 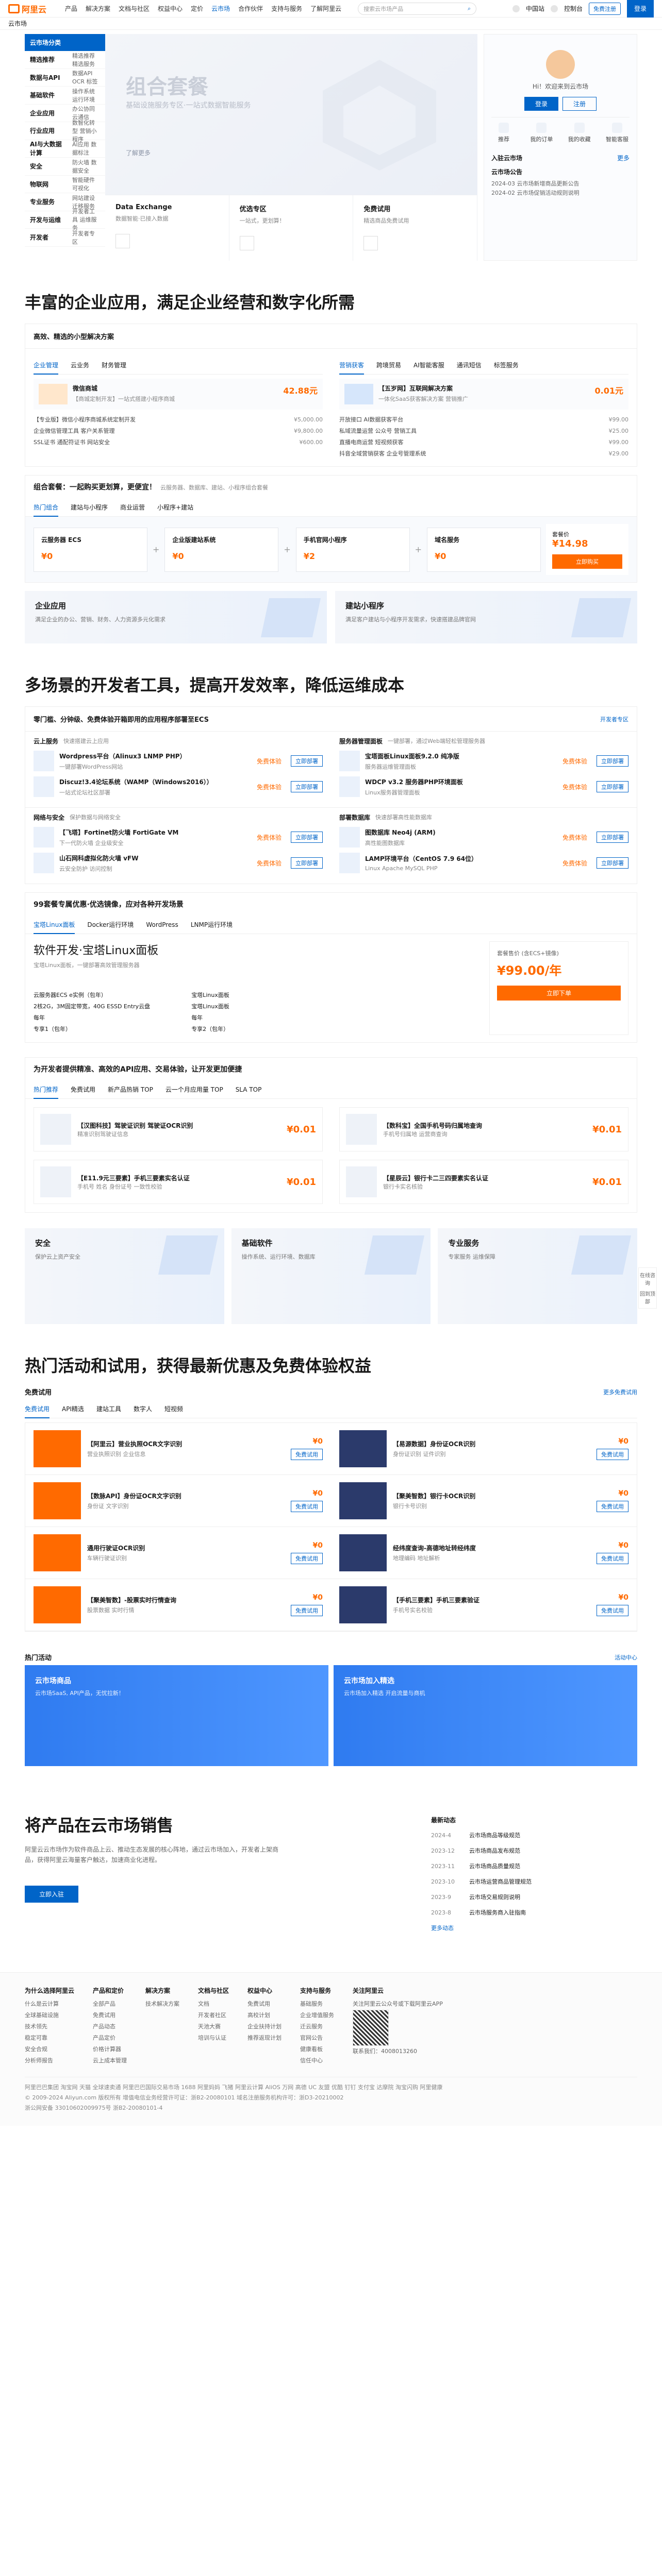 I want to click on float-toolbar: 在线咨询 回到顶部, so click(x=647, y=1288).